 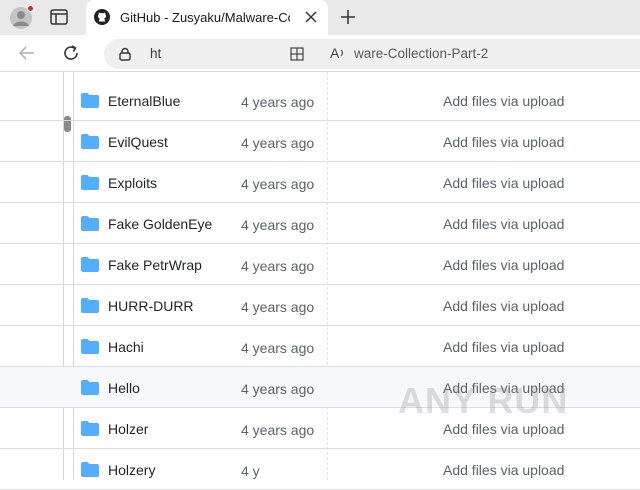 I want to click on tab-bar: GitHub - Zusyaku/Malware-Collec, so click(x=320, y=17).